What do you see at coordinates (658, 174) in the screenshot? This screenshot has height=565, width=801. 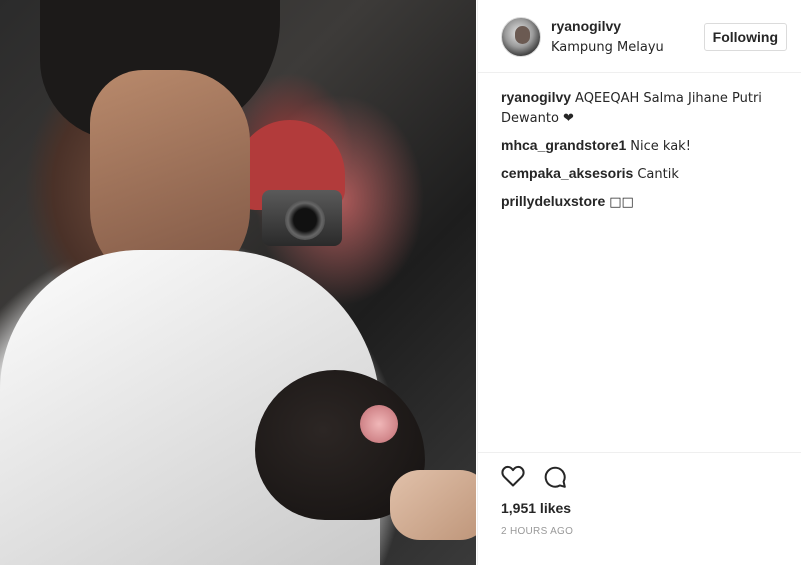 I see `comment-text: Cantik` at bounding box center [658, 174].